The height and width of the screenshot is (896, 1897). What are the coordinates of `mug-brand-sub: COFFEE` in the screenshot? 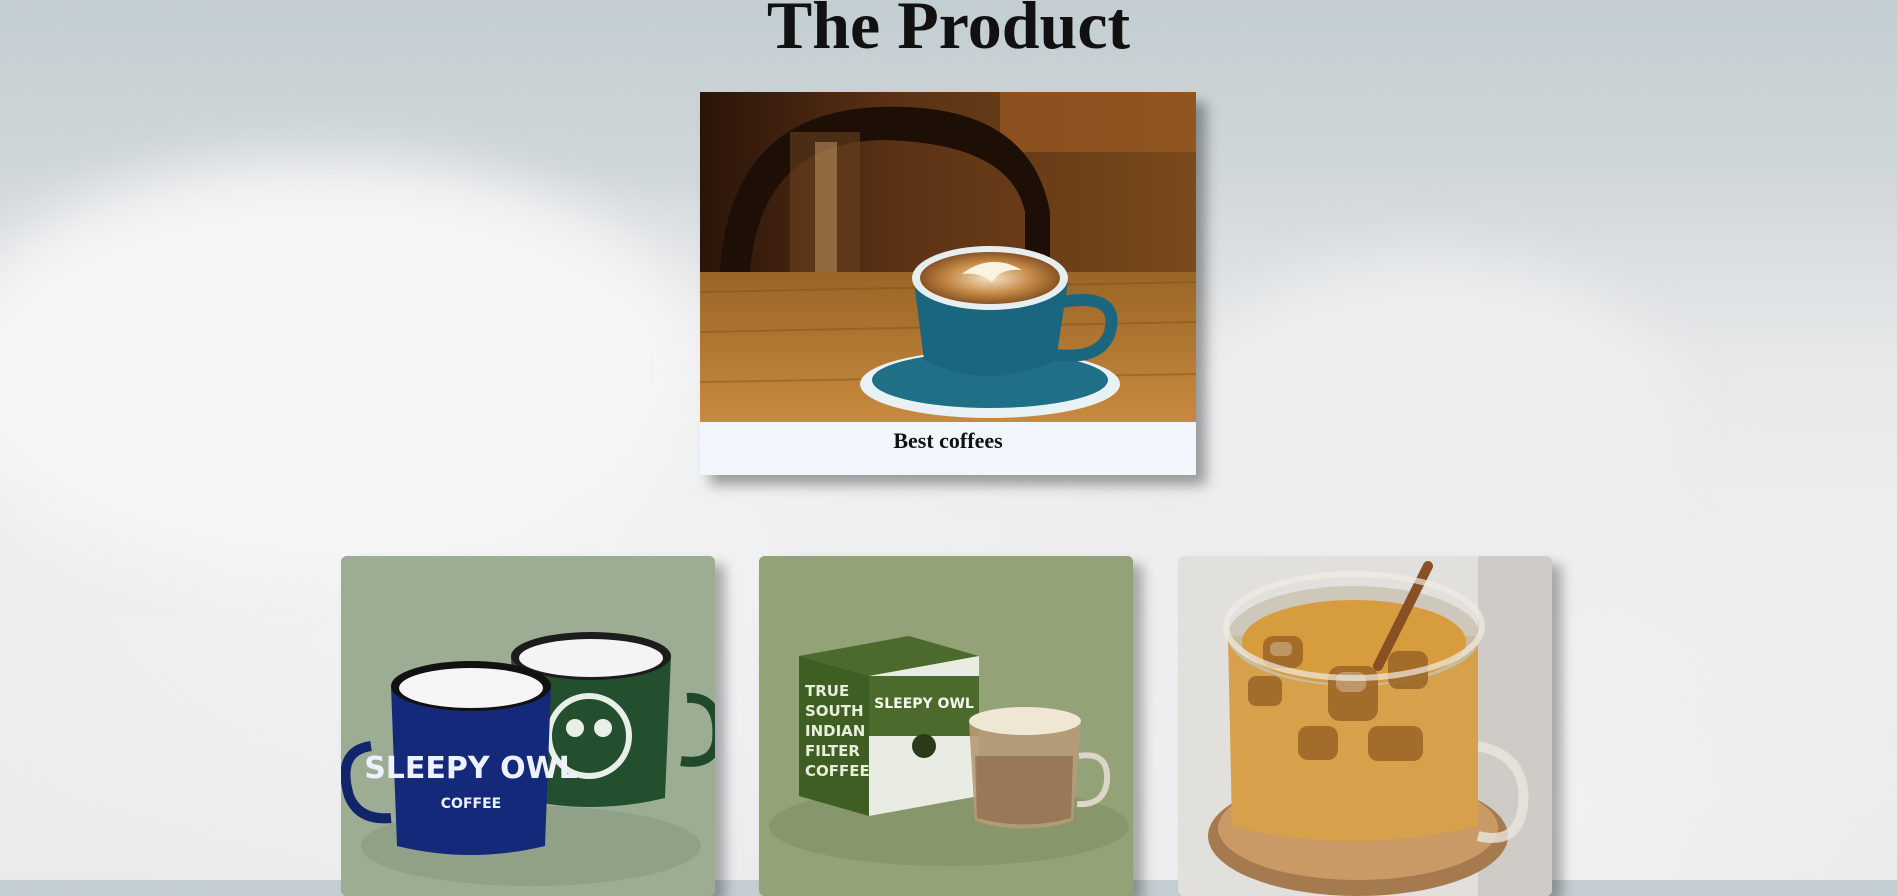 It's located at (471, 804).